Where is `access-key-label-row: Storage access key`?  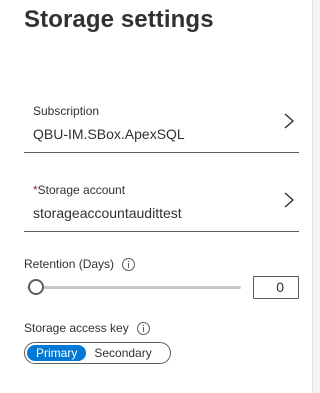 access-key-label-row: Storage access key is located at coordinates (87, 328).